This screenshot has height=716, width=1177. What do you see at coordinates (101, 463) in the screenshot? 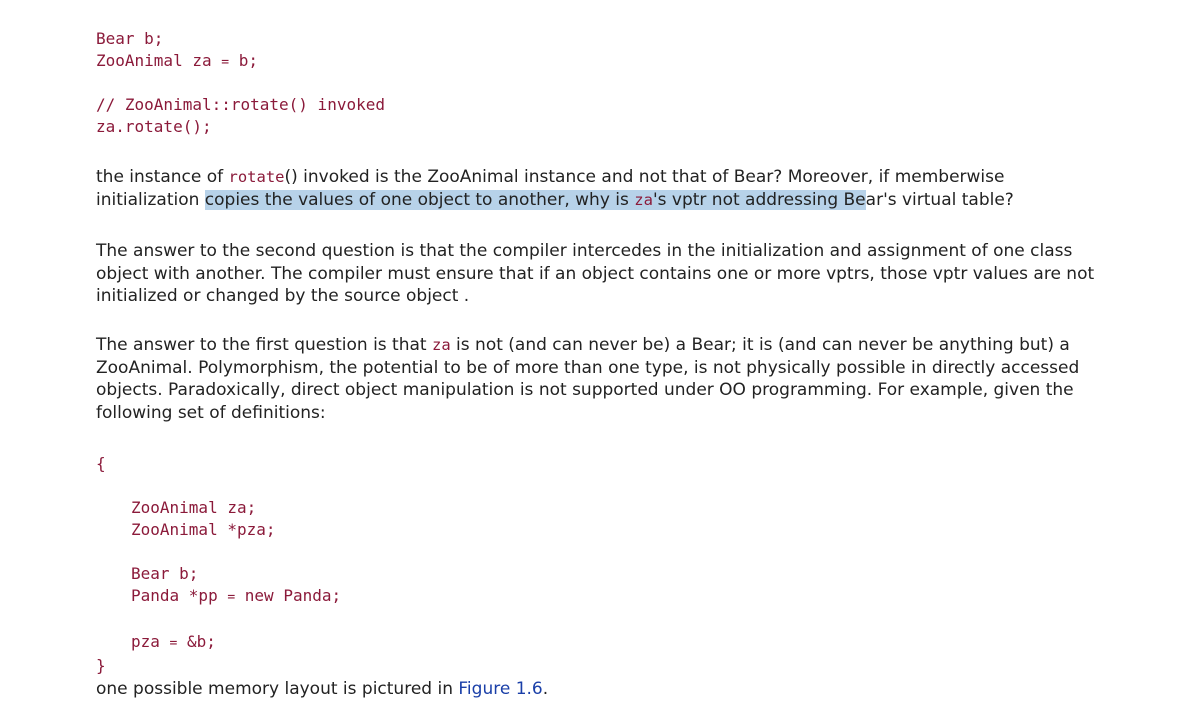
I see `code-open-brace: {` at bounding box center [101, 463].